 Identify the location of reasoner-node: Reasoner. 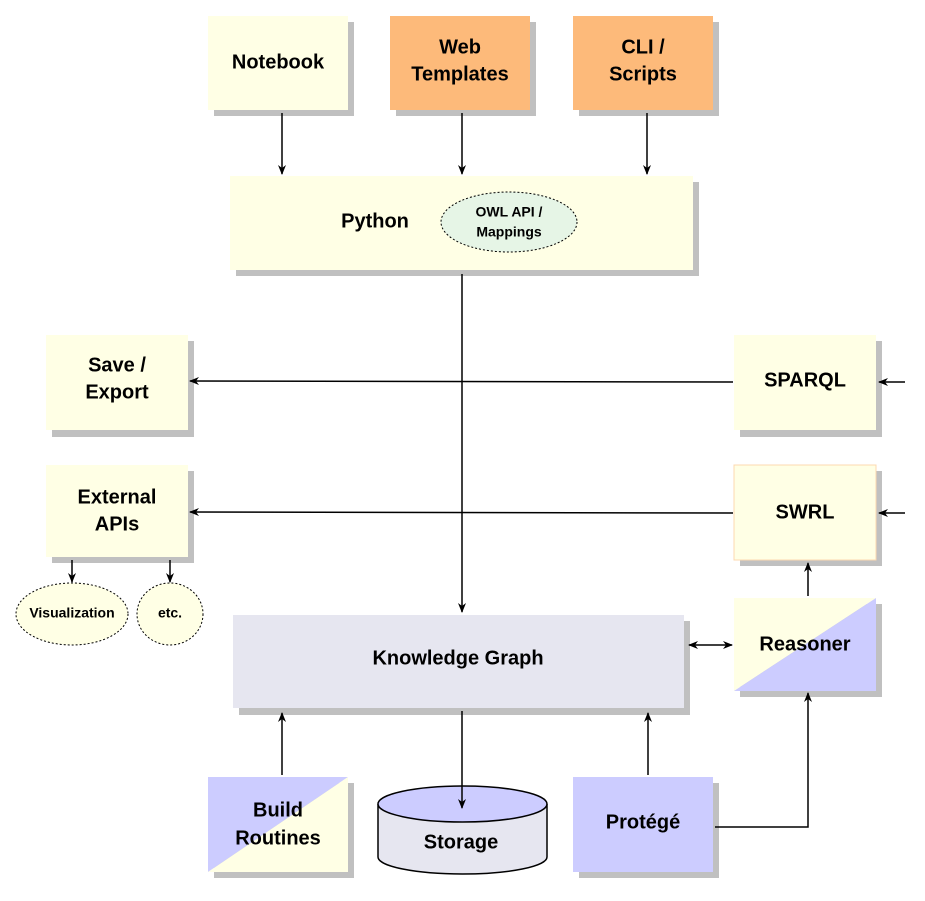
(808, 647).